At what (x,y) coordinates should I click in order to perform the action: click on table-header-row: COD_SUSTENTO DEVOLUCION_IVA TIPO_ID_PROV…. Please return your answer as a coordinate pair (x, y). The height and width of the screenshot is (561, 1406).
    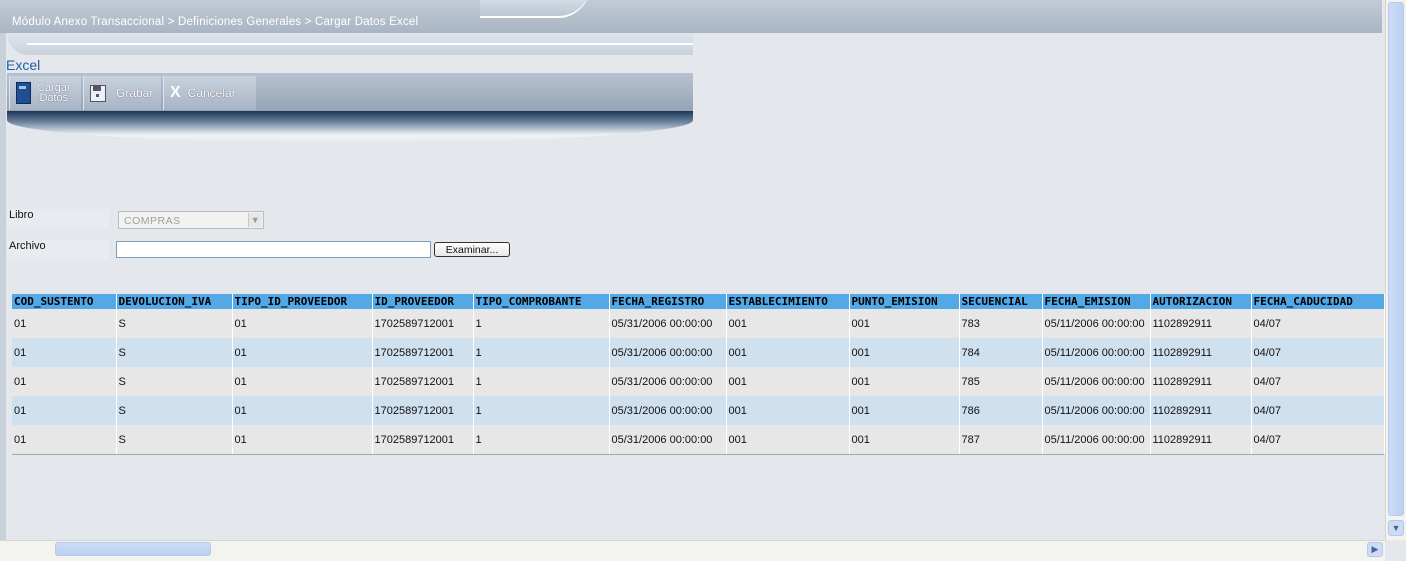
    Looking at the image, I should click on (698, 301).